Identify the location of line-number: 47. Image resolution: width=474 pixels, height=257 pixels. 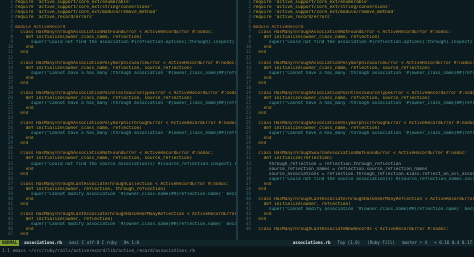
(10, 235).